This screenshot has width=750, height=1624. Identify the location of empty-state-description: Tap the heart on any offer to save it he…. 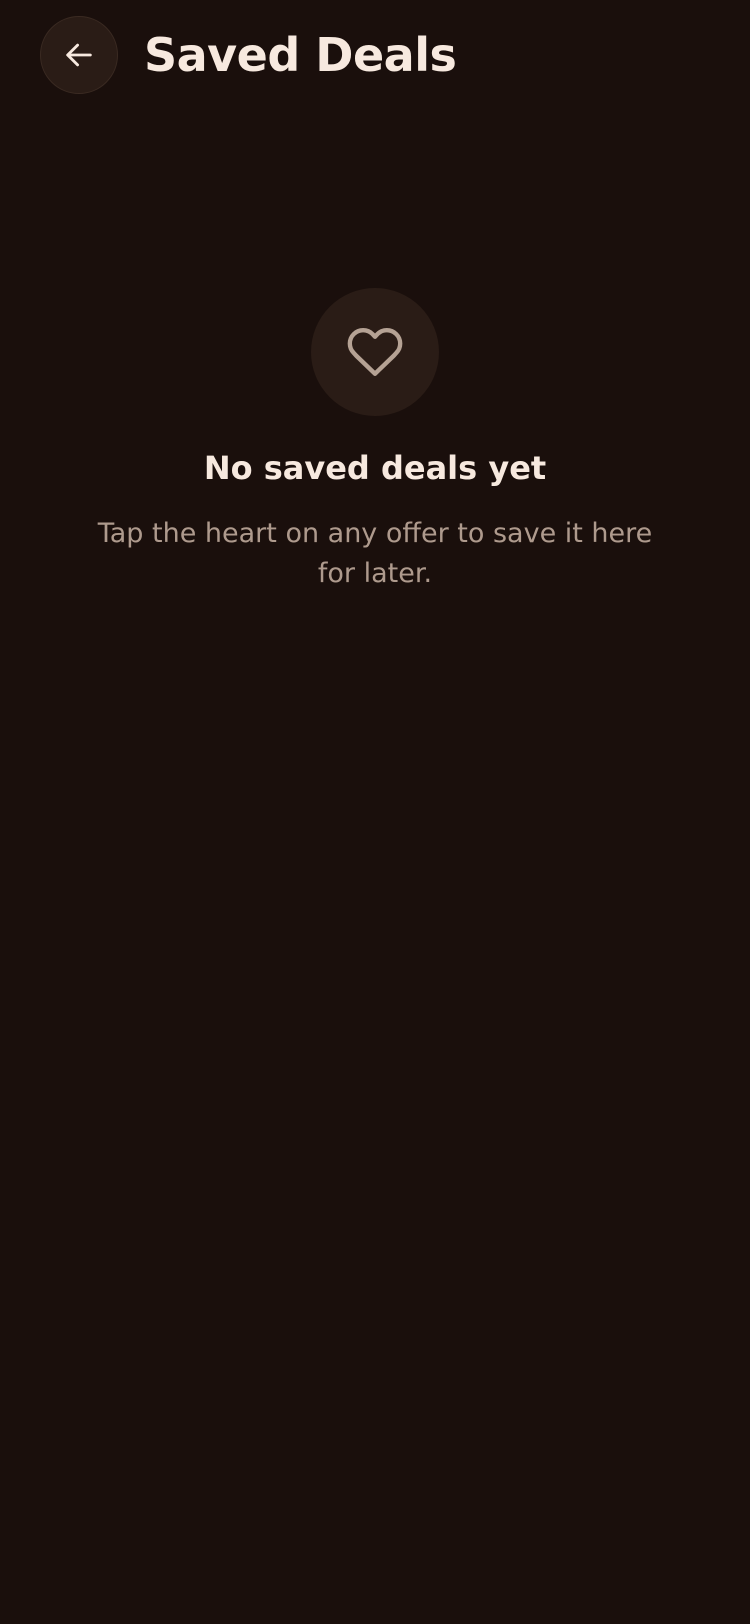
(375, 553).